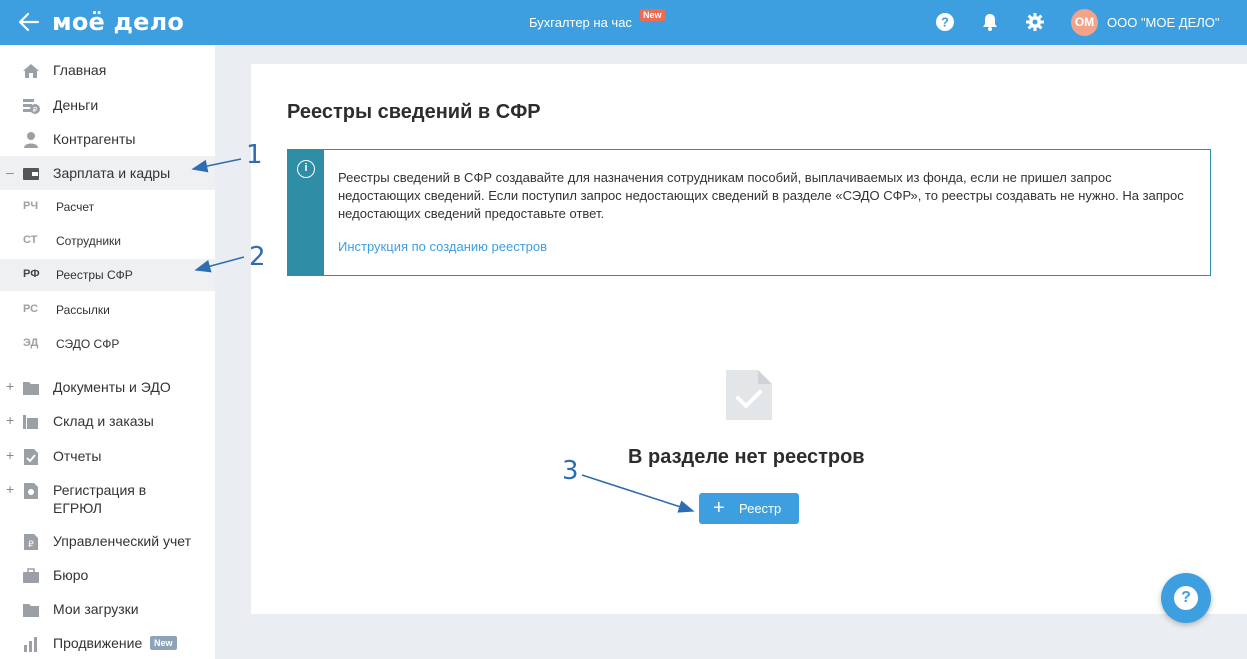 This screenshot has width=1247, height=659. Describe the element at coordinates (1035, 22) in the screenshot. I see `gear-icon` at that location.